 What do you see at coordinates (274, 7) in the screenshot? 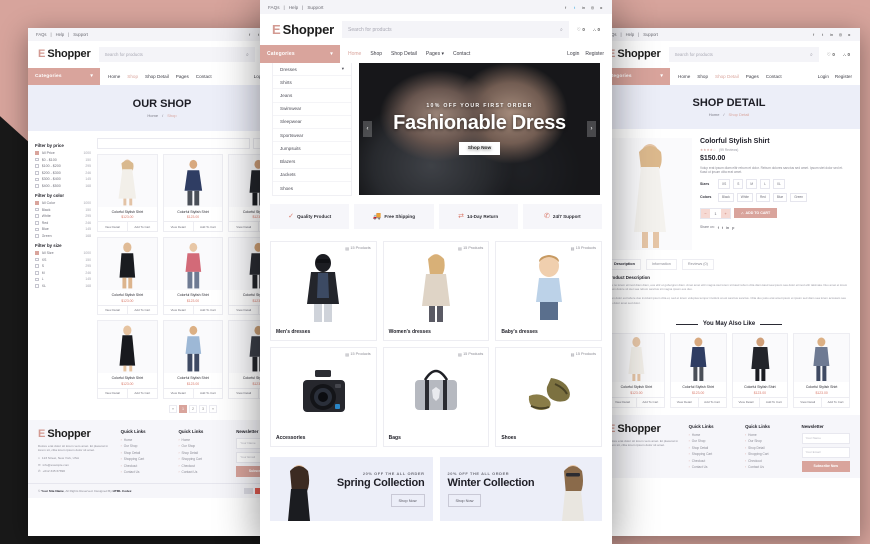
I see `topbar-link-faqs: FAQs` at bounding box center [274, 7].